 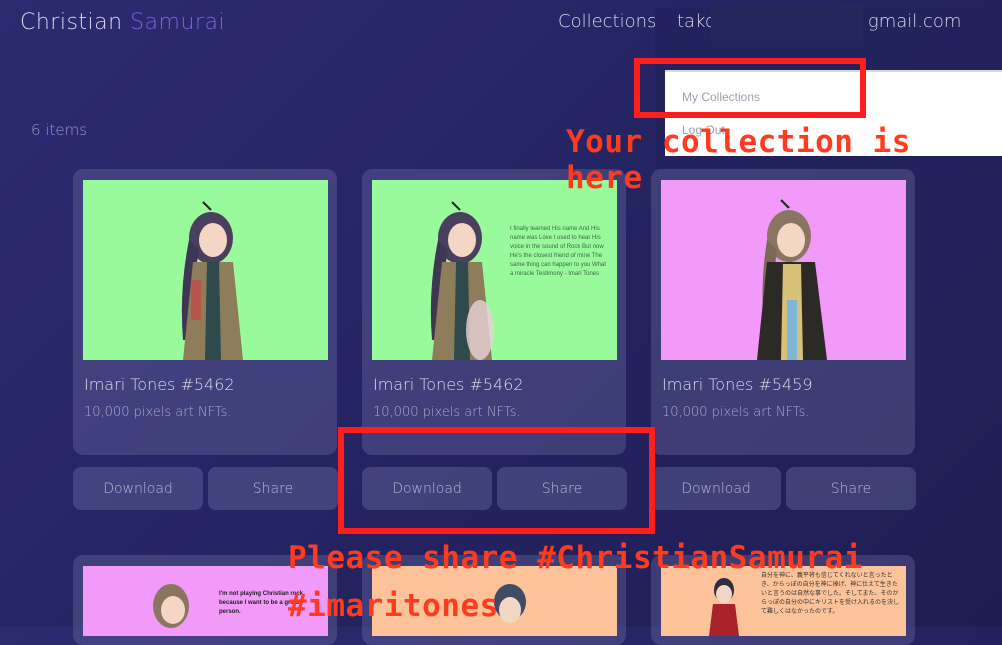 What do you see at coordinates (750, 88) in the screenshot?
I see `highlight-box-my-collections` at bounding box center [750, 88].